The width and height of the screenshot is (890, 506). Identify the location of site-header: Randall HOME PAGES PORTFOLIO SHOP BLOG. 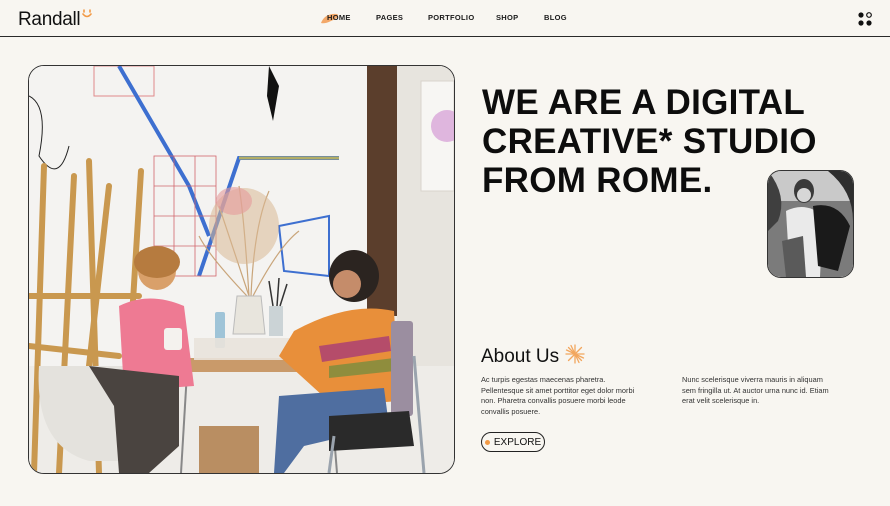
(445, 18).